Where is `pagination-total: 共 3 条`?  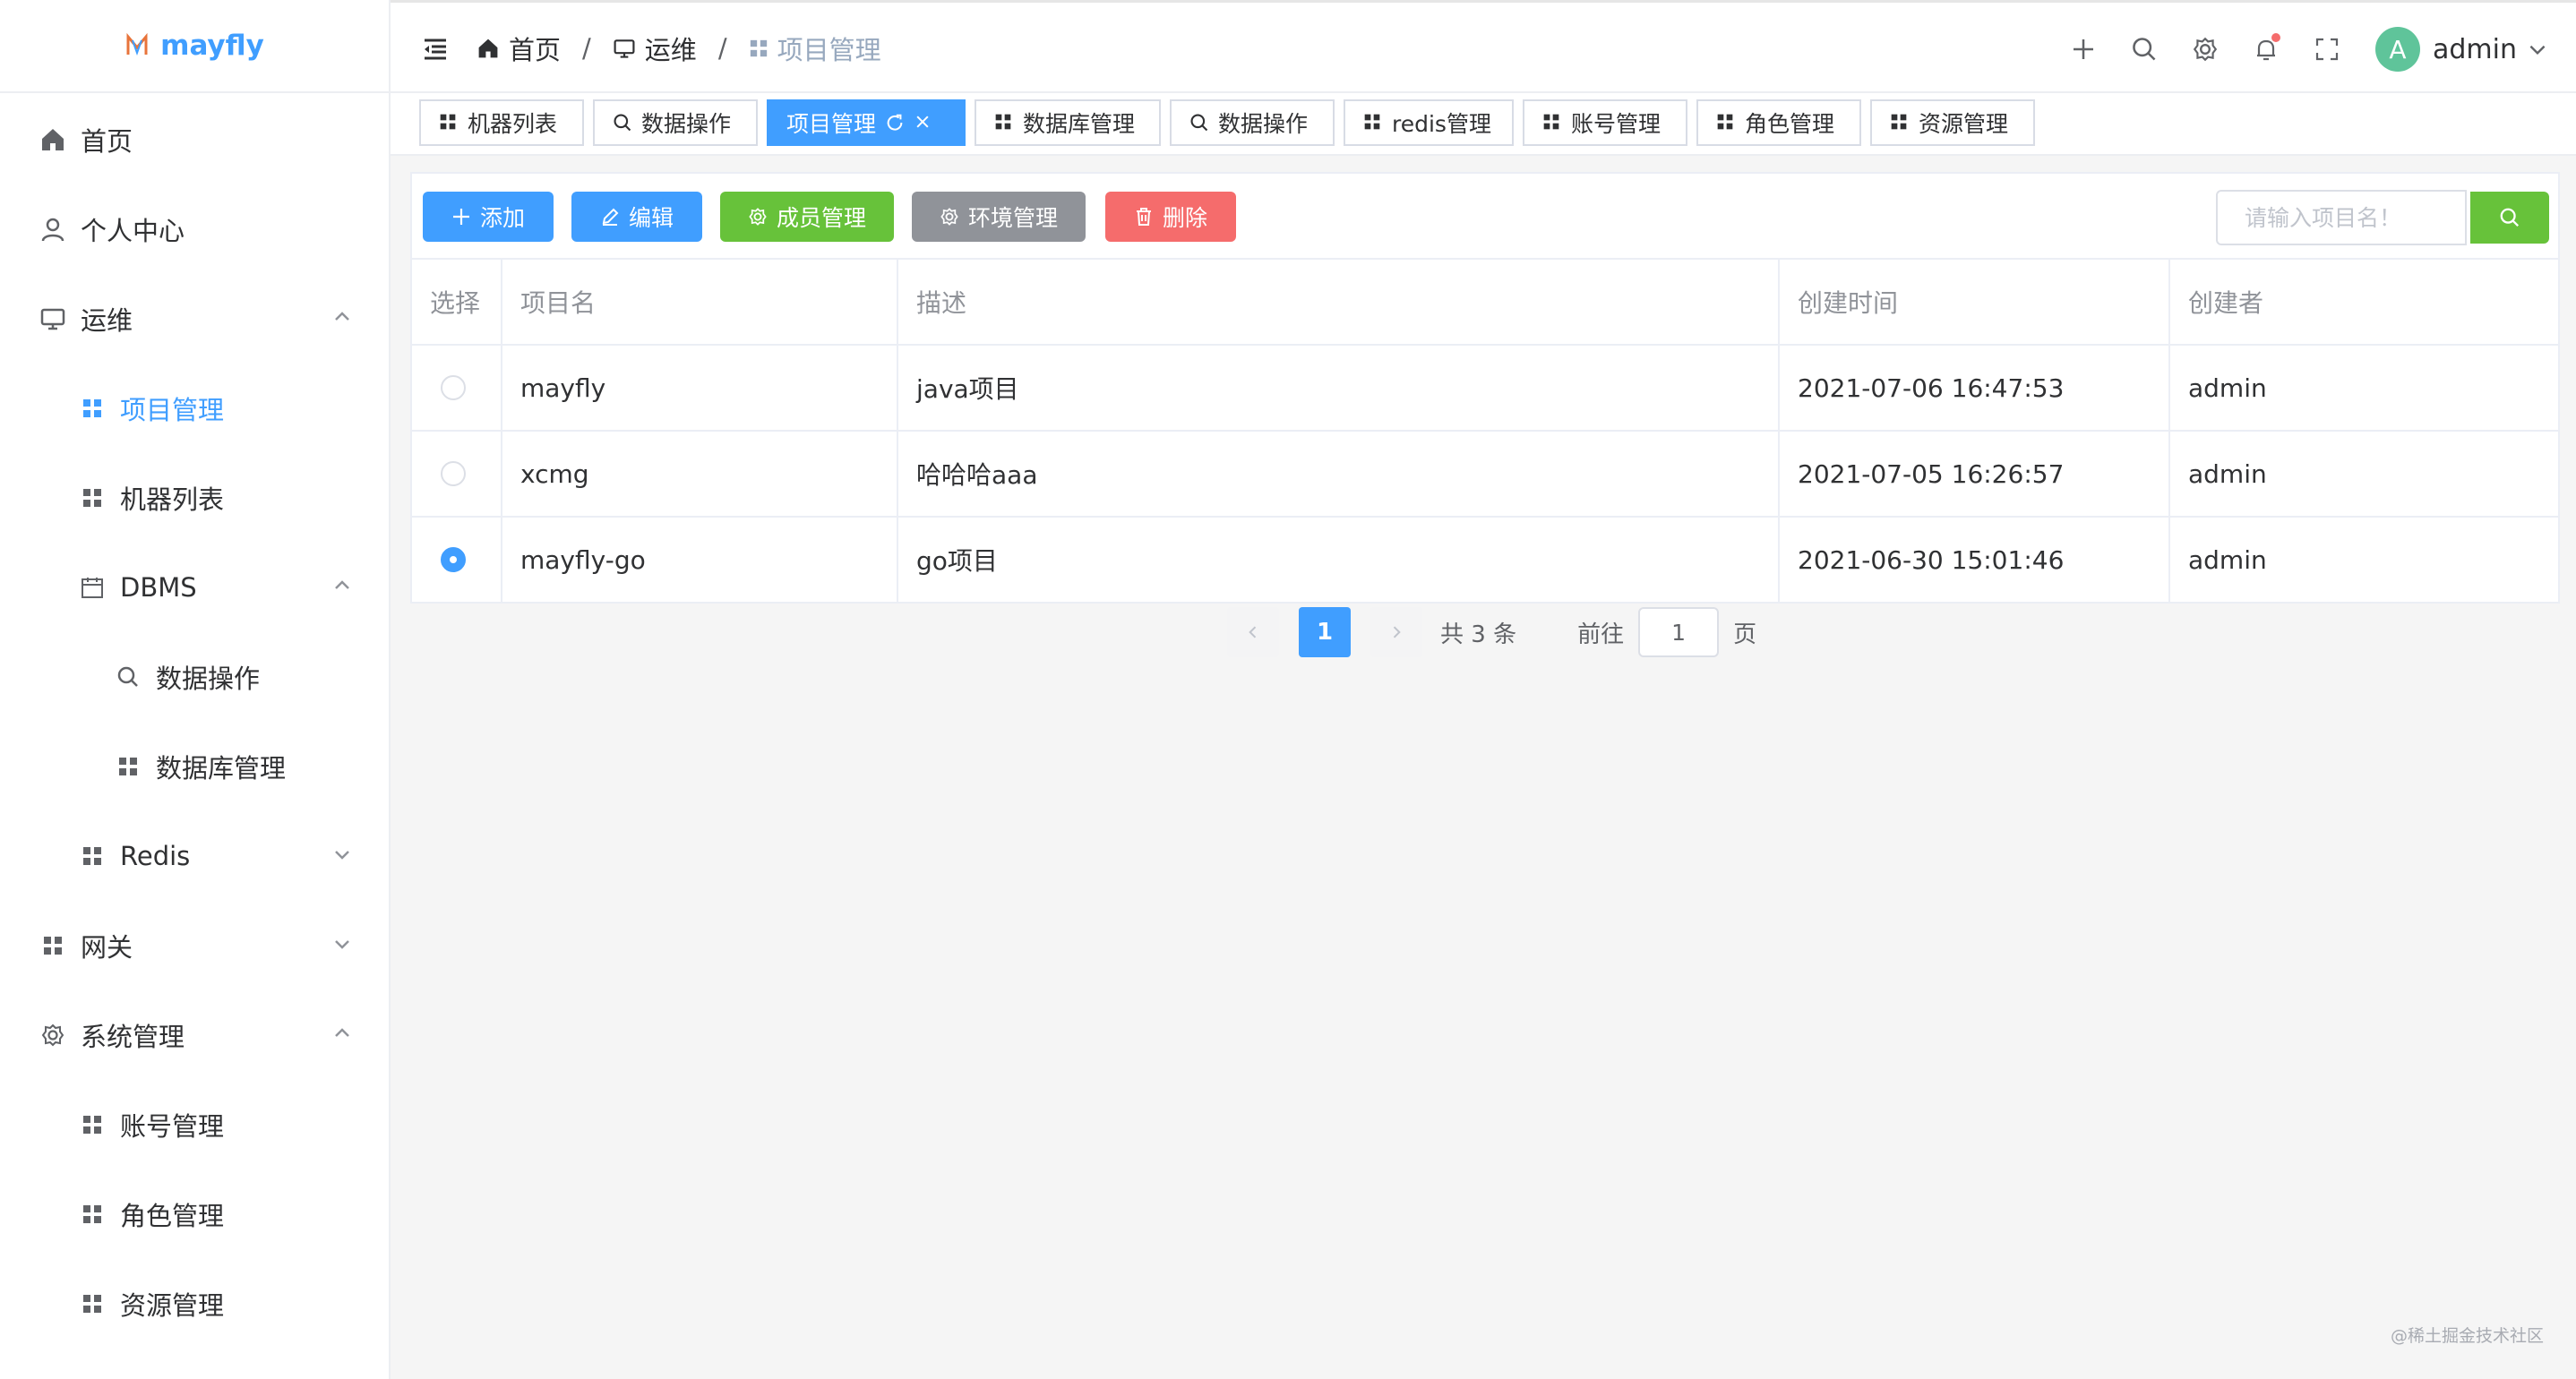 pagination-total: 共 3 条 is located at coordinates (1478, 634).